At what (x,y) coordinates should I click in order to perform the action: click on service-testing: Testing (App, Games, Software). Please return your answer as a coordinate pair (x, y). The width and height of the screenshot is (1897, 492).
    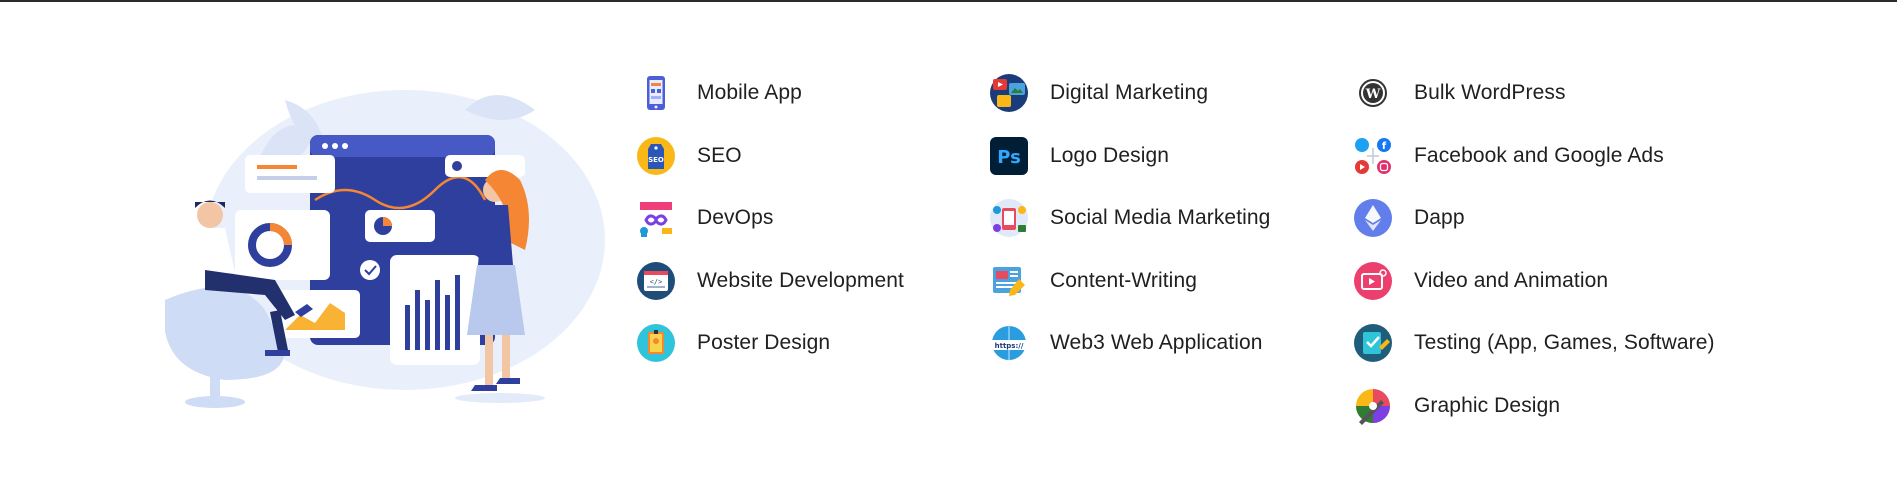
    Looking at the image, I should click on (1534, 343).